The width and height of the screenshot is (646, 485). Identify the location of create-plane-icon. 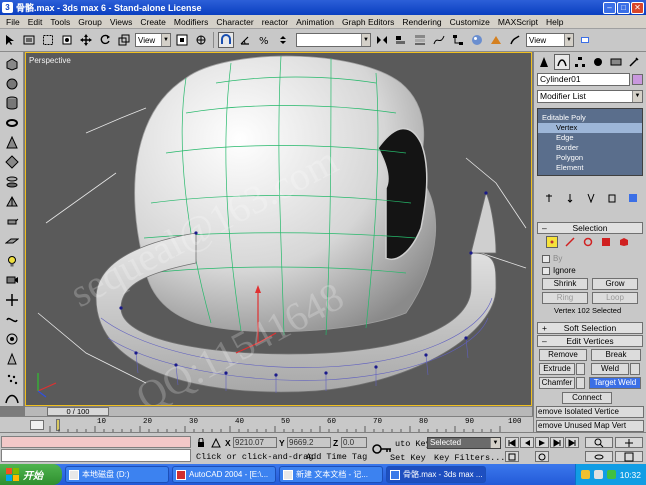
(12, 241).